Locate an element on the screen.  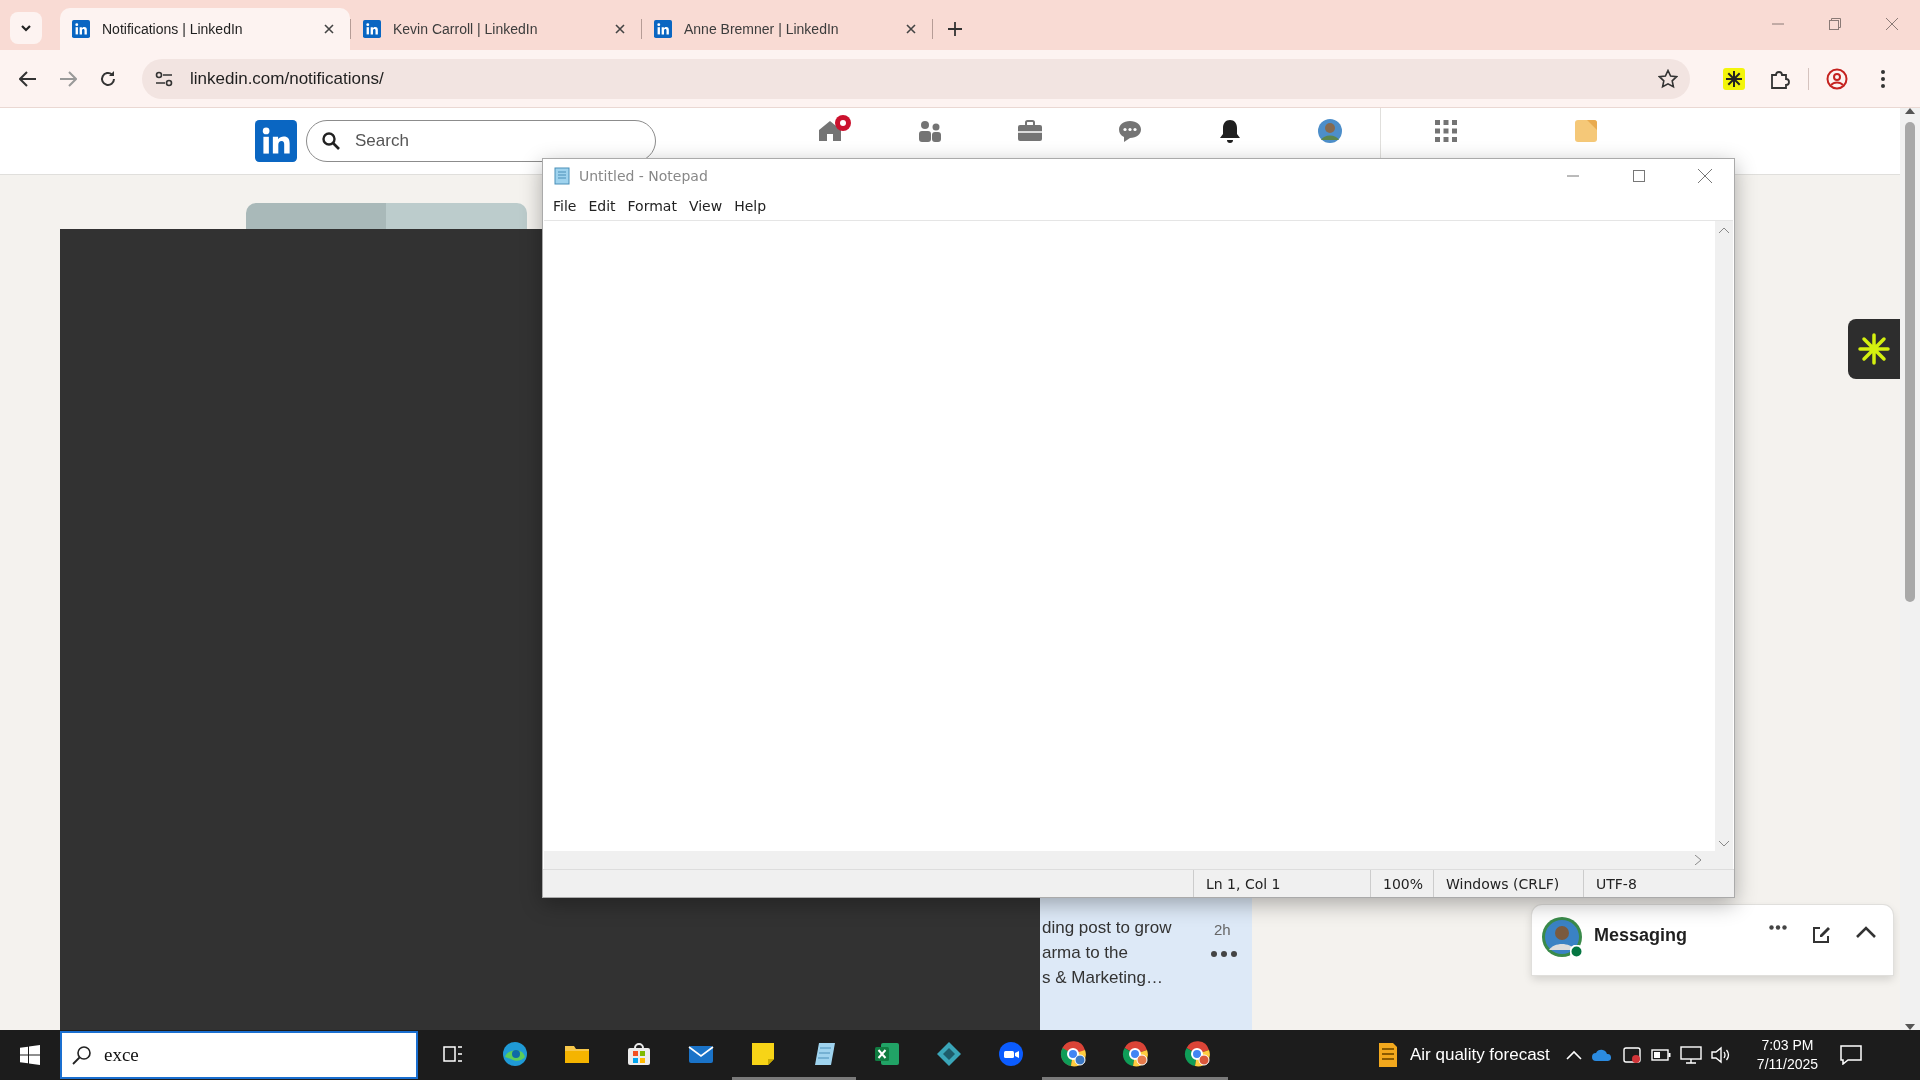
browser-tab: Kevin Carroll | LinkedIn is located at coordinates (496, 29).